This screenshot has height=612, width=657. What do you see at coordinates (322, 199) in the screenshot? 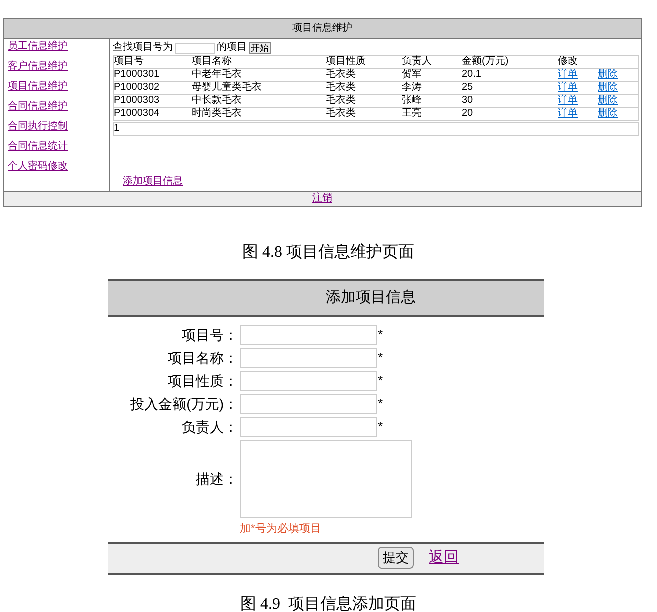
I see `logout-link: 注销` at bounding box center [322, 199].